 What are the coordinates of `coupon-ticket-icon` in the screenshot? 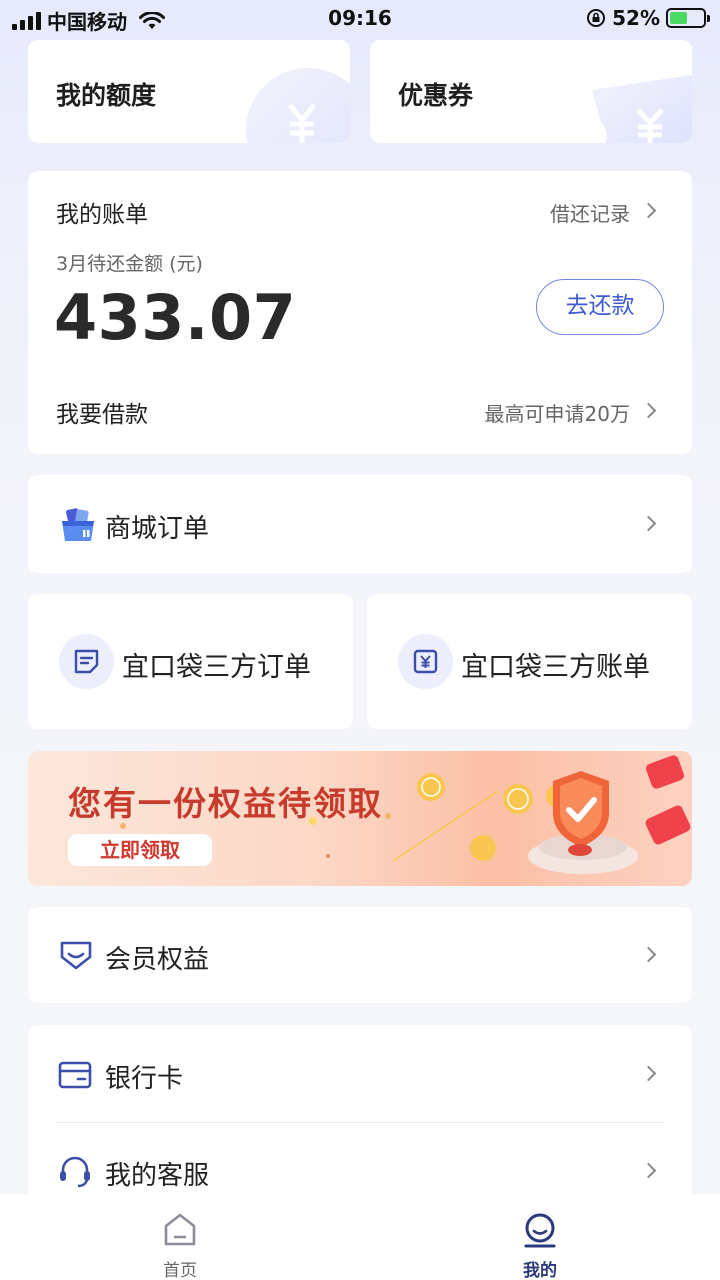 It's located at (642, 109).